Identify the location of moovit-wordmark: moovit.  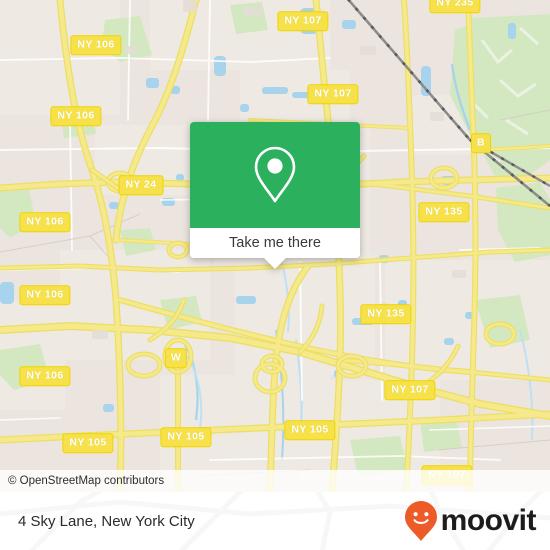
(488, 520).